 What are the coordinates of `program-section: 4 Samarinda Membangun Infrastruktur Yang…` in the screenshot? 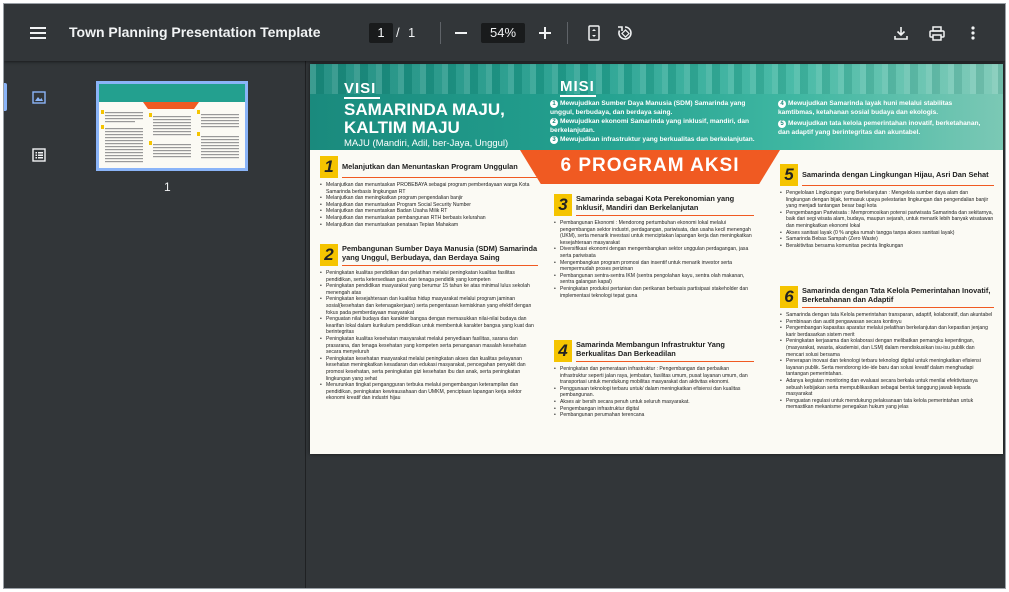 It's located at (654, 379).